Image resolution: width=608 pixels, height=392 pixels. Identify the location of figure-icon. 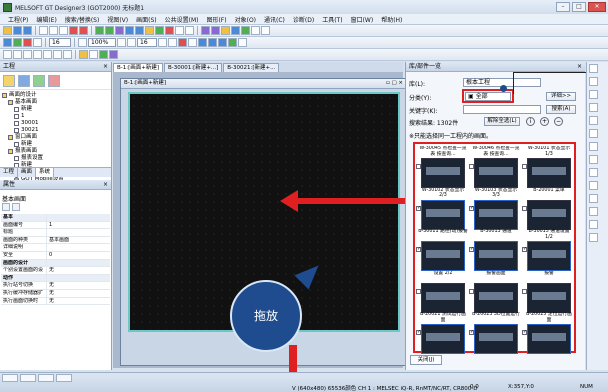
(215, 30).